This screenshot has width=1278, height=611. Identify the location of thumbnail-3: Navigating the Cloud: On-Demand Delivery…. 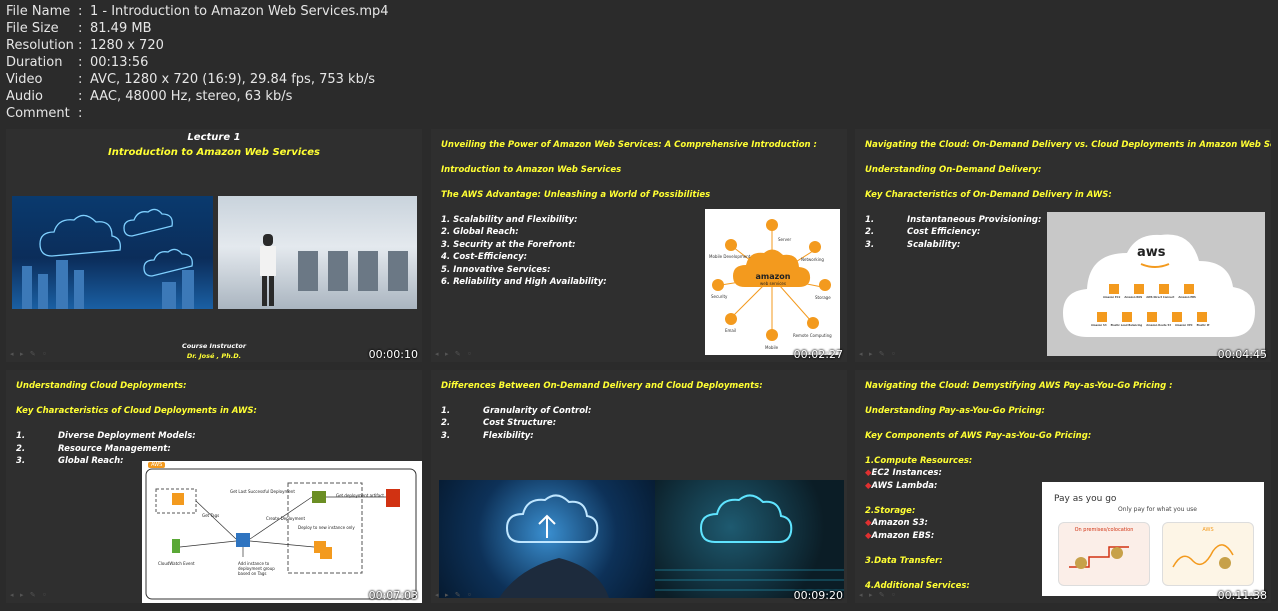
(1063, 245).